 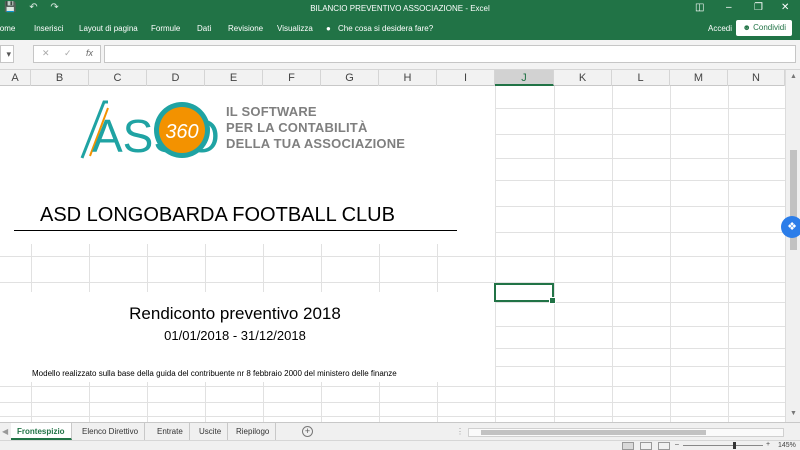 What do you see at coordinates (48, 28) in the screenshot?
I see `tab-insert: Inserisci` at bounding box center [48, 28].